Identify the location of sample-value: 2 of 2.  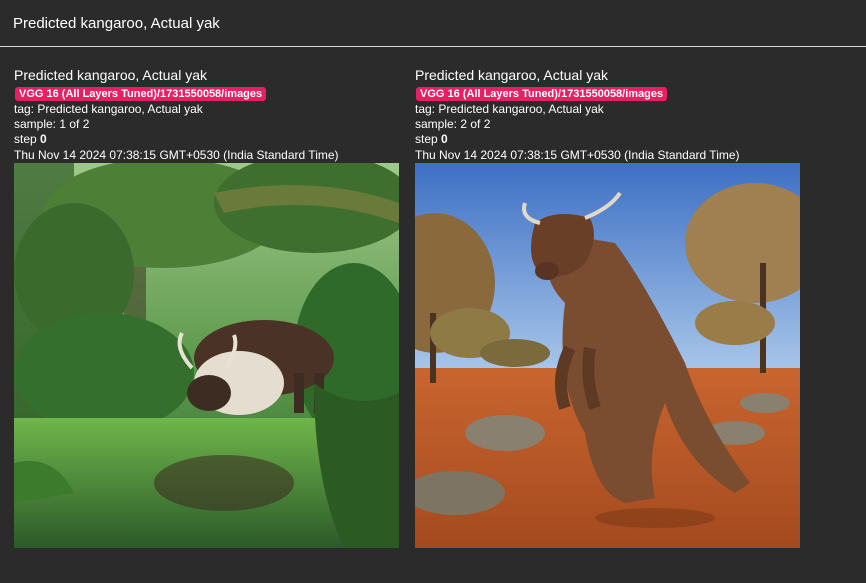
(475, 124).